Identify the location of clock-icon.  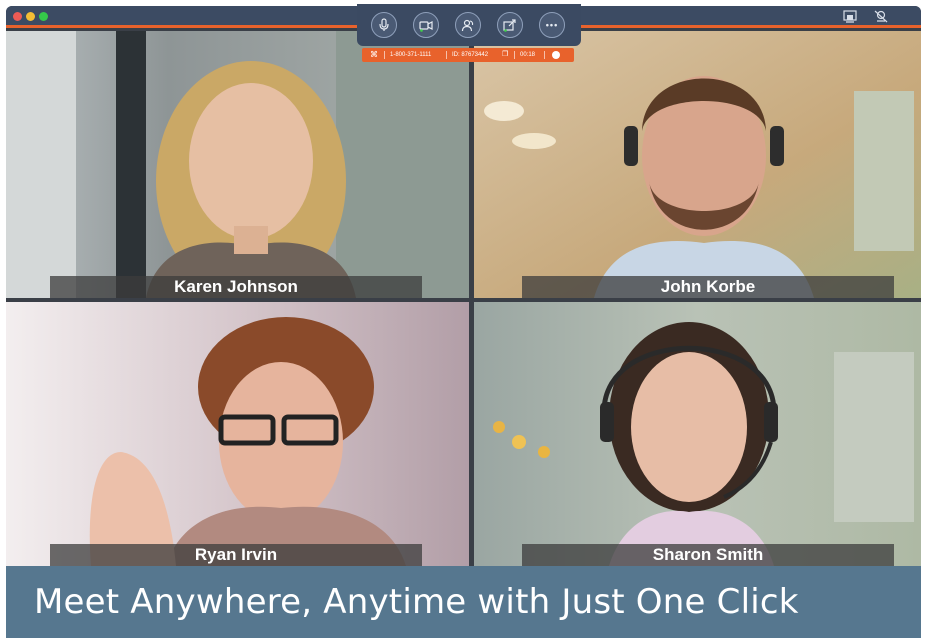
(556, 55).